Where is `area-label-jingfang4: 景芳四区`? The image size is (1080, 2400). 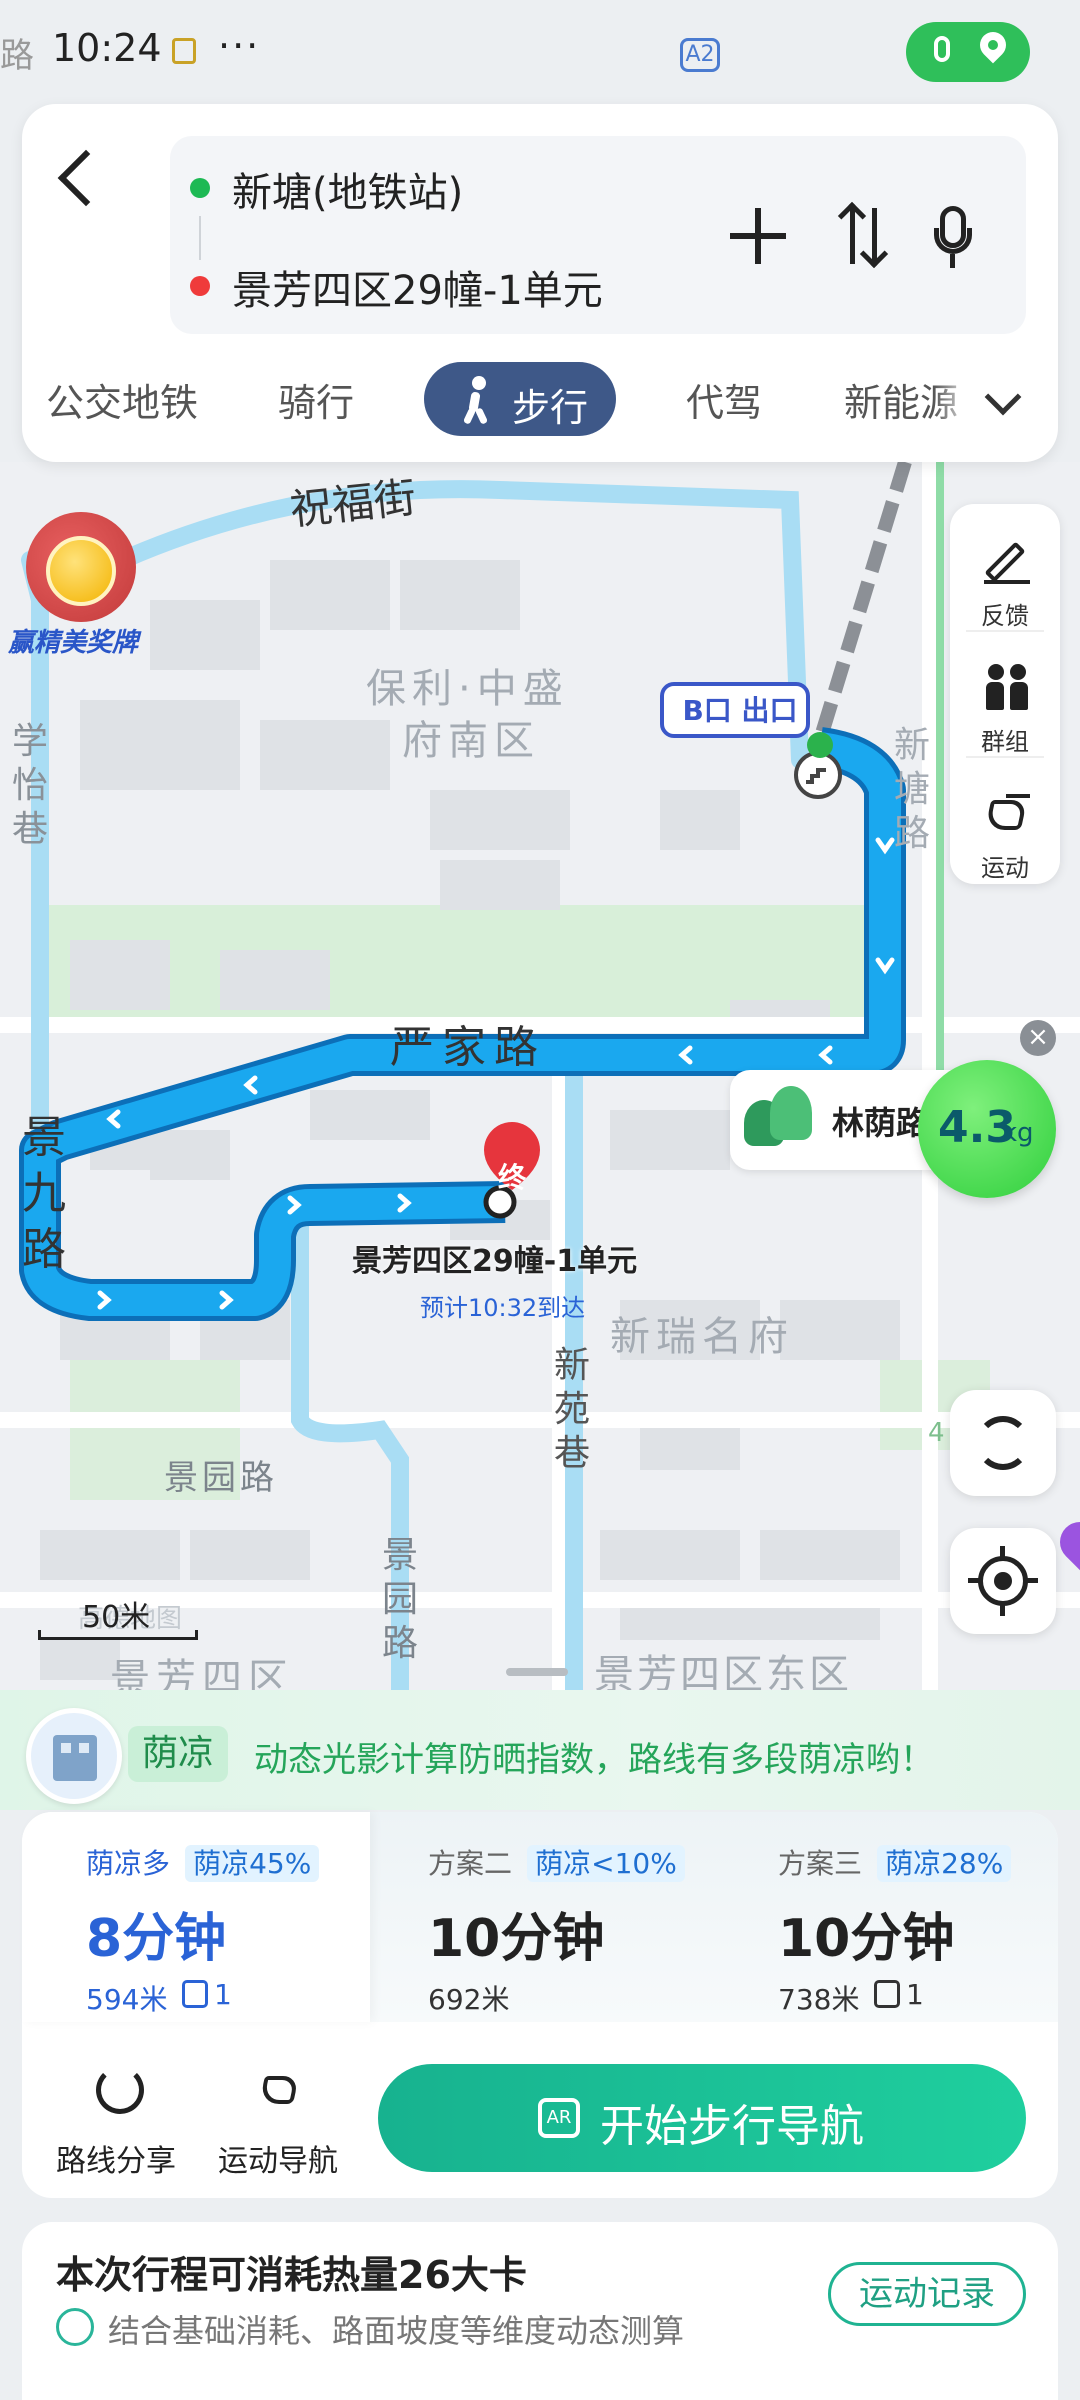
area-label-jingfang4: 景芳四区 is located at coordinates (202, 1673).